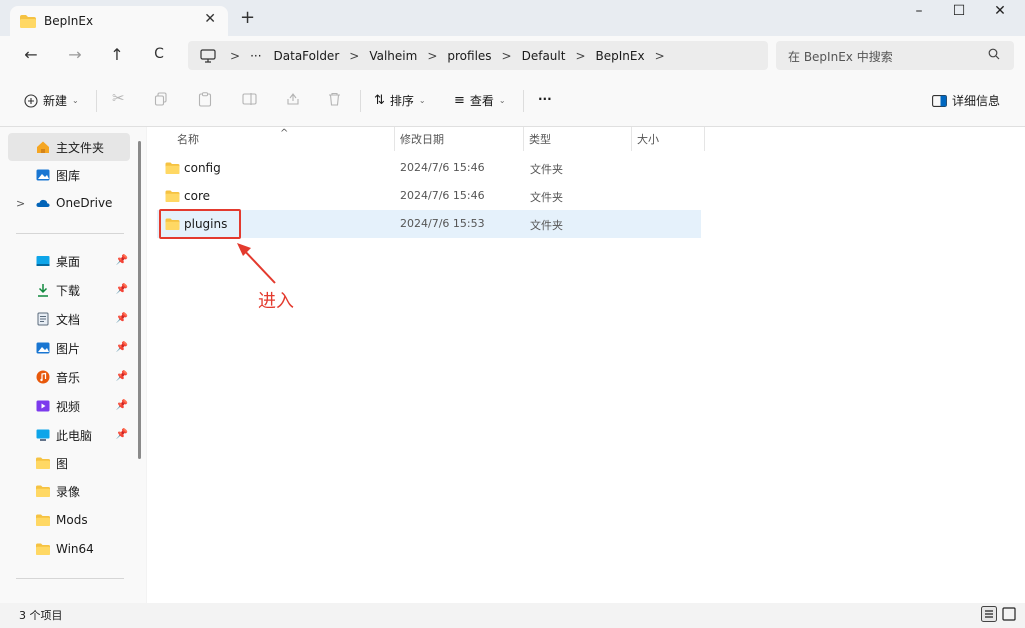  What do you see at coordinates (84, 290) in the screenshot?
I see `sidebar-item-downloads: 下载 📌` at bounding box center [84, 290].